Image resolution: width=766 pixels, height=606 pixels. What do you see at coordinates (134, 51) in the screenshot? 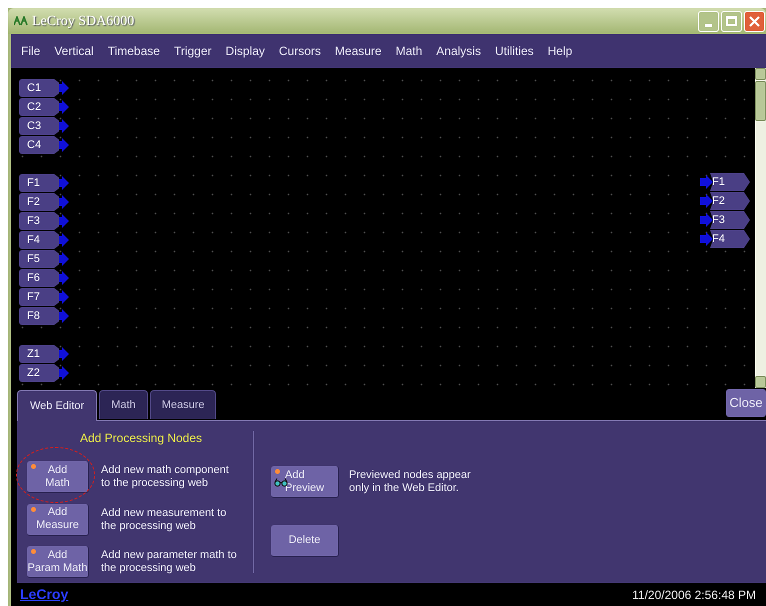
I see `menu-item: Timebase` at bounding box center [134, 51].